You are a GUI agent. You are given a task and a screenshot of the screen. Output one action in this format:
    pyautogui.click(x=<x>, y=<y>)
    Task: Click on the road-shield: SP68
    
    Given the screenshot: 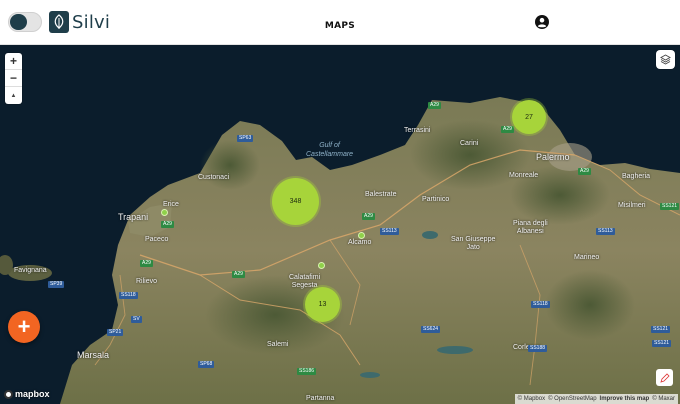 What is the action you would take?
    pyautogui.click(x=206, y=364)
    